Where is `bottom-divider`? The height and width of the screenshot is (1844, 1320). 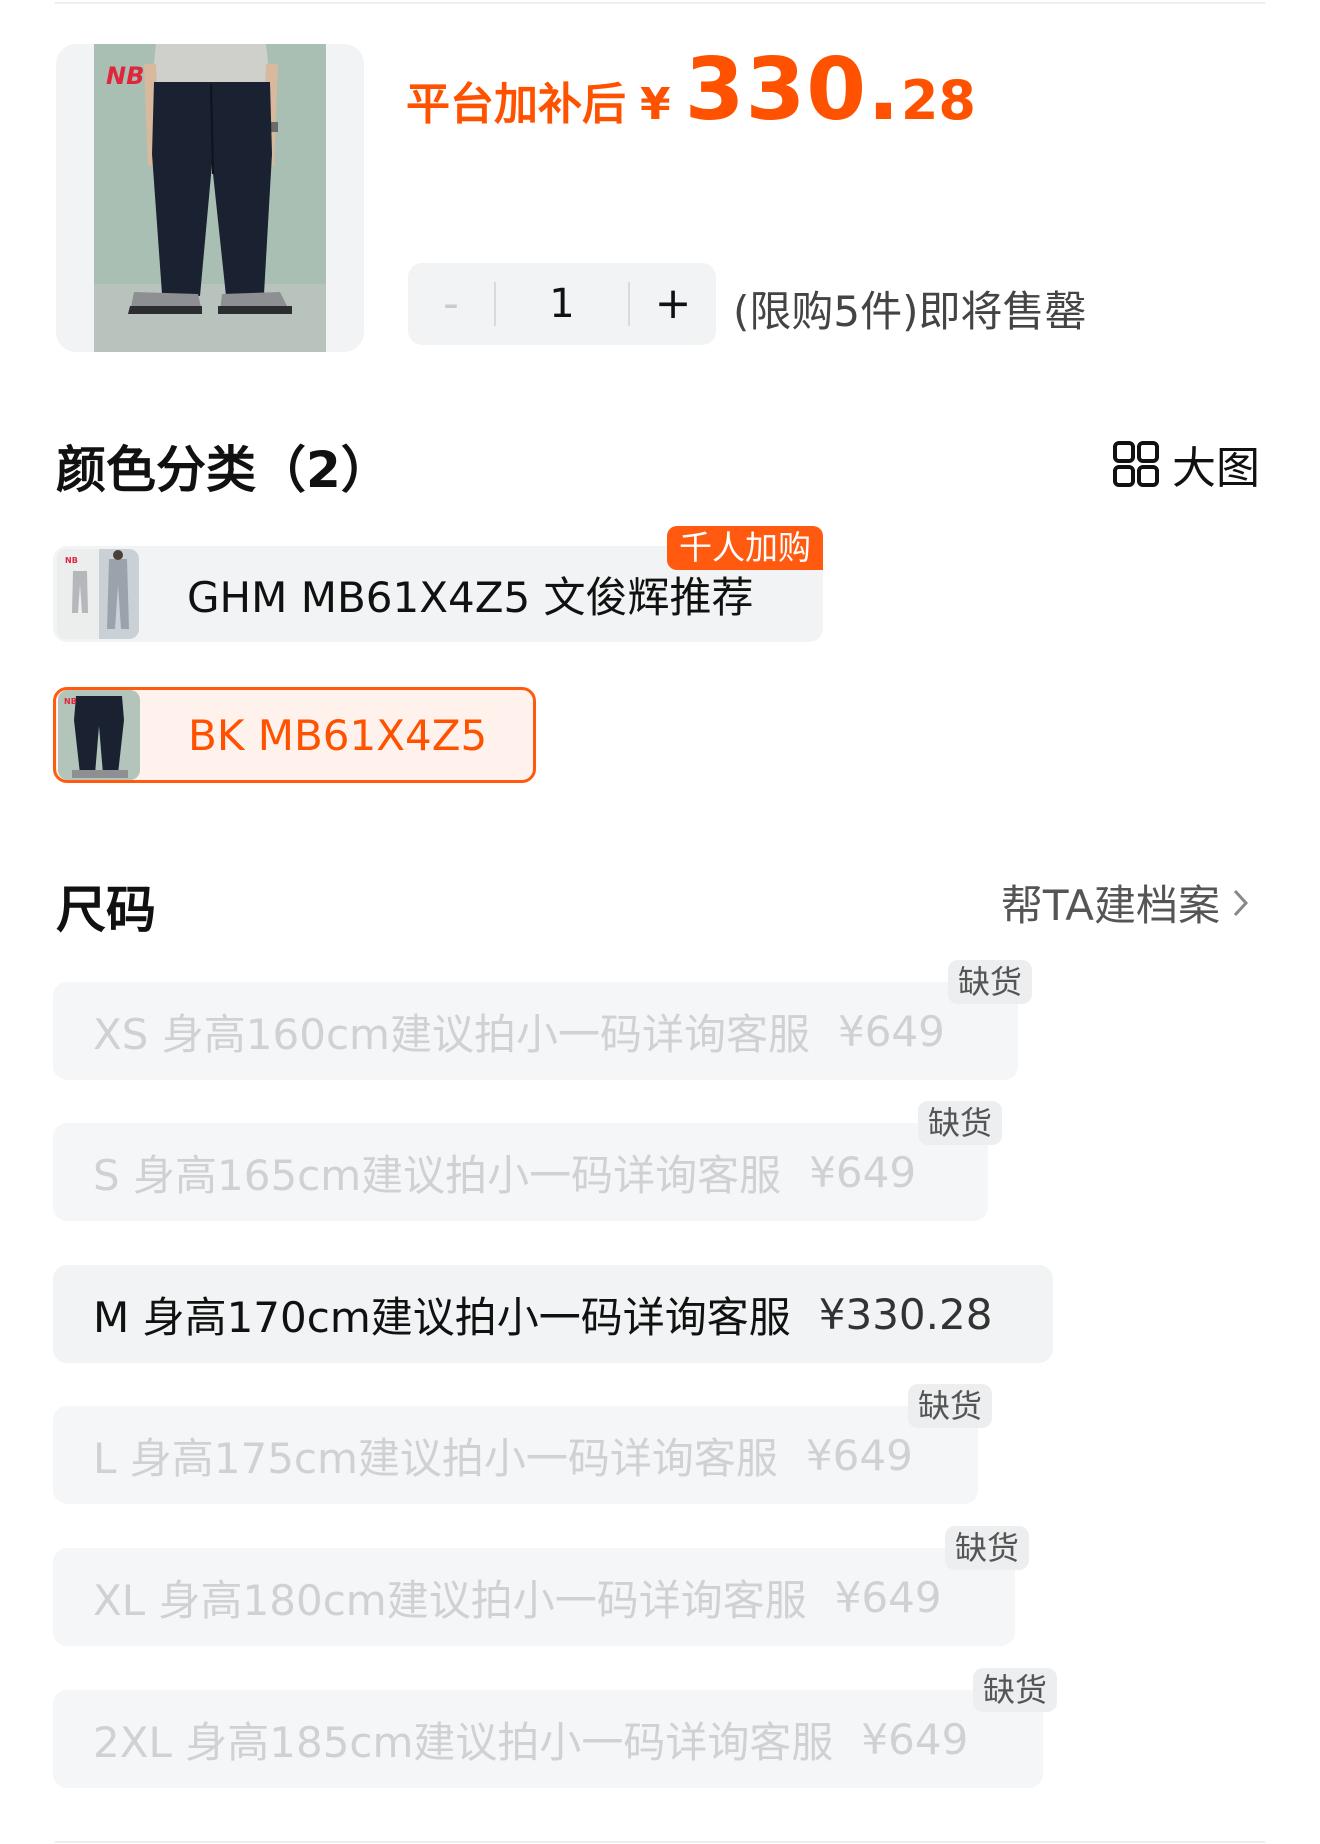 bottom-divider is located at coordinates (660, 1842).